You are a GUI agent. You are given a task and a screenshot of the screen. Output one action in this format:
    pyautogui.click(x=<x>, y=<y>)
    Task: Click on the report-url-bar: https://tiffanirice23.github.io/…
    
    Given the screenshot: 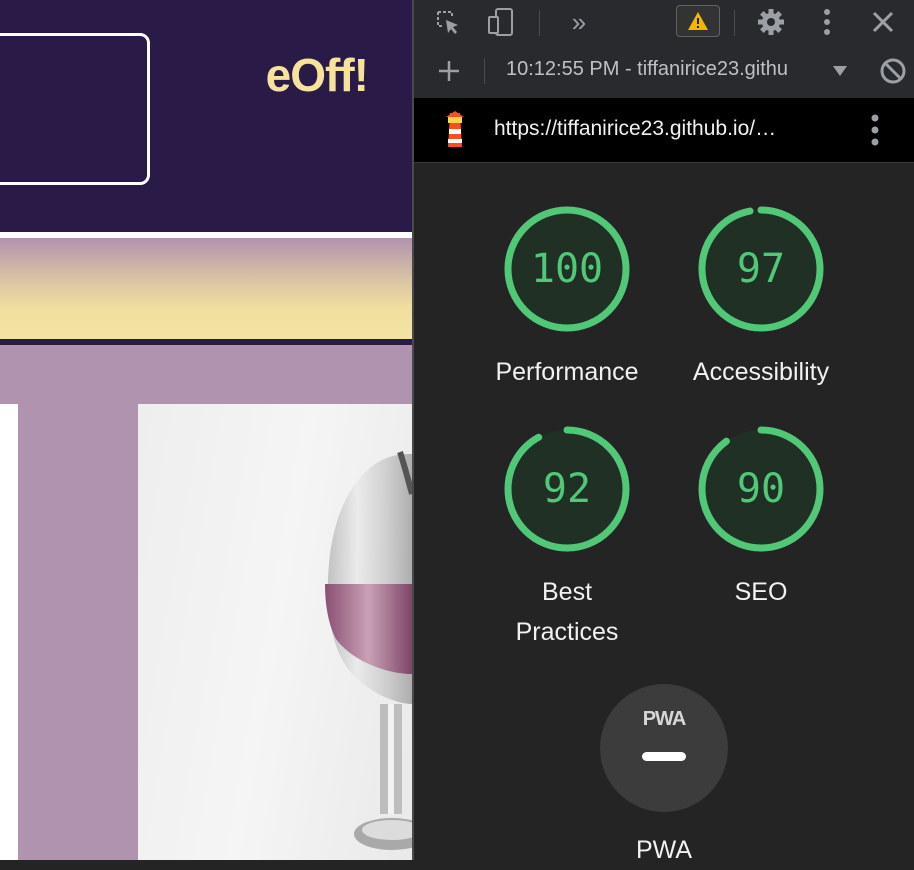 What is the action you would take?
    pyautogui.click(x=664, y=130)
    